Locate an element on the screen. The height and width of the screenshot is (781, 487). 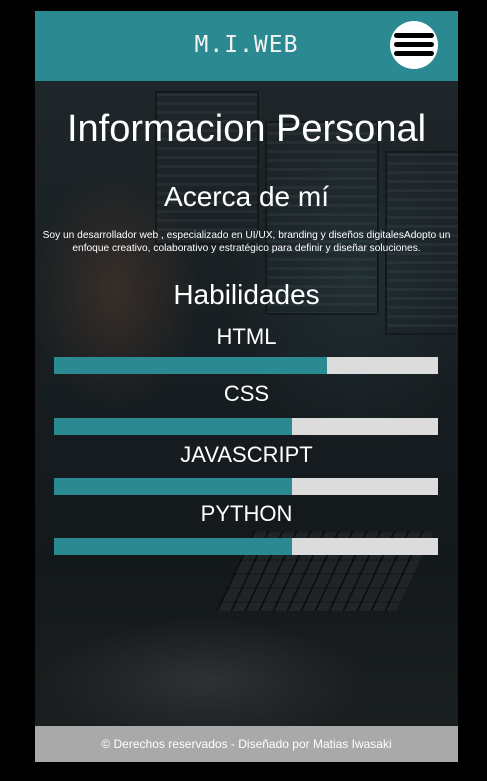
skill-label-javascript: JAVASCRIPT is located at coordinates (246, 454).